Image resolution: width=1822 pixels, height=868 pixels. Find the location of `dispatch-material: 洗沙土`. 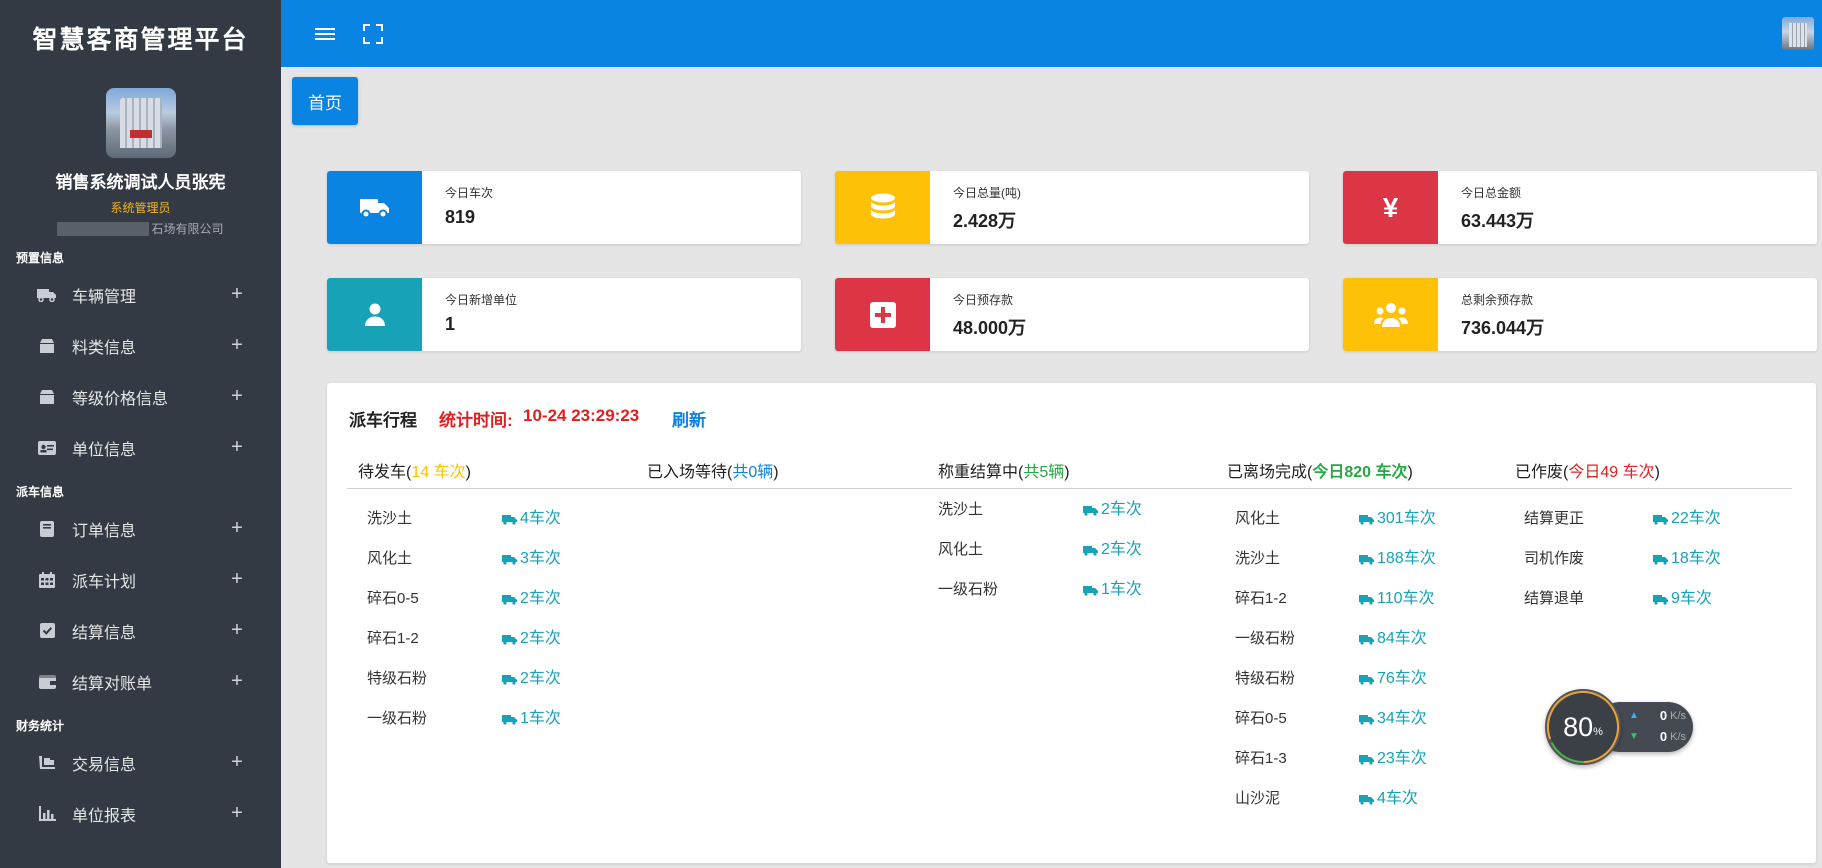

dispatch-material: 洗沙土 is located at coordinates (390, 518).